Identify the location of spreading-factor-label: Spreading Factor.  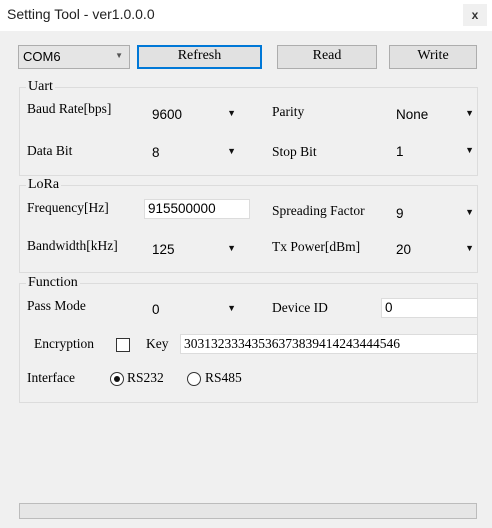
(318, 210).